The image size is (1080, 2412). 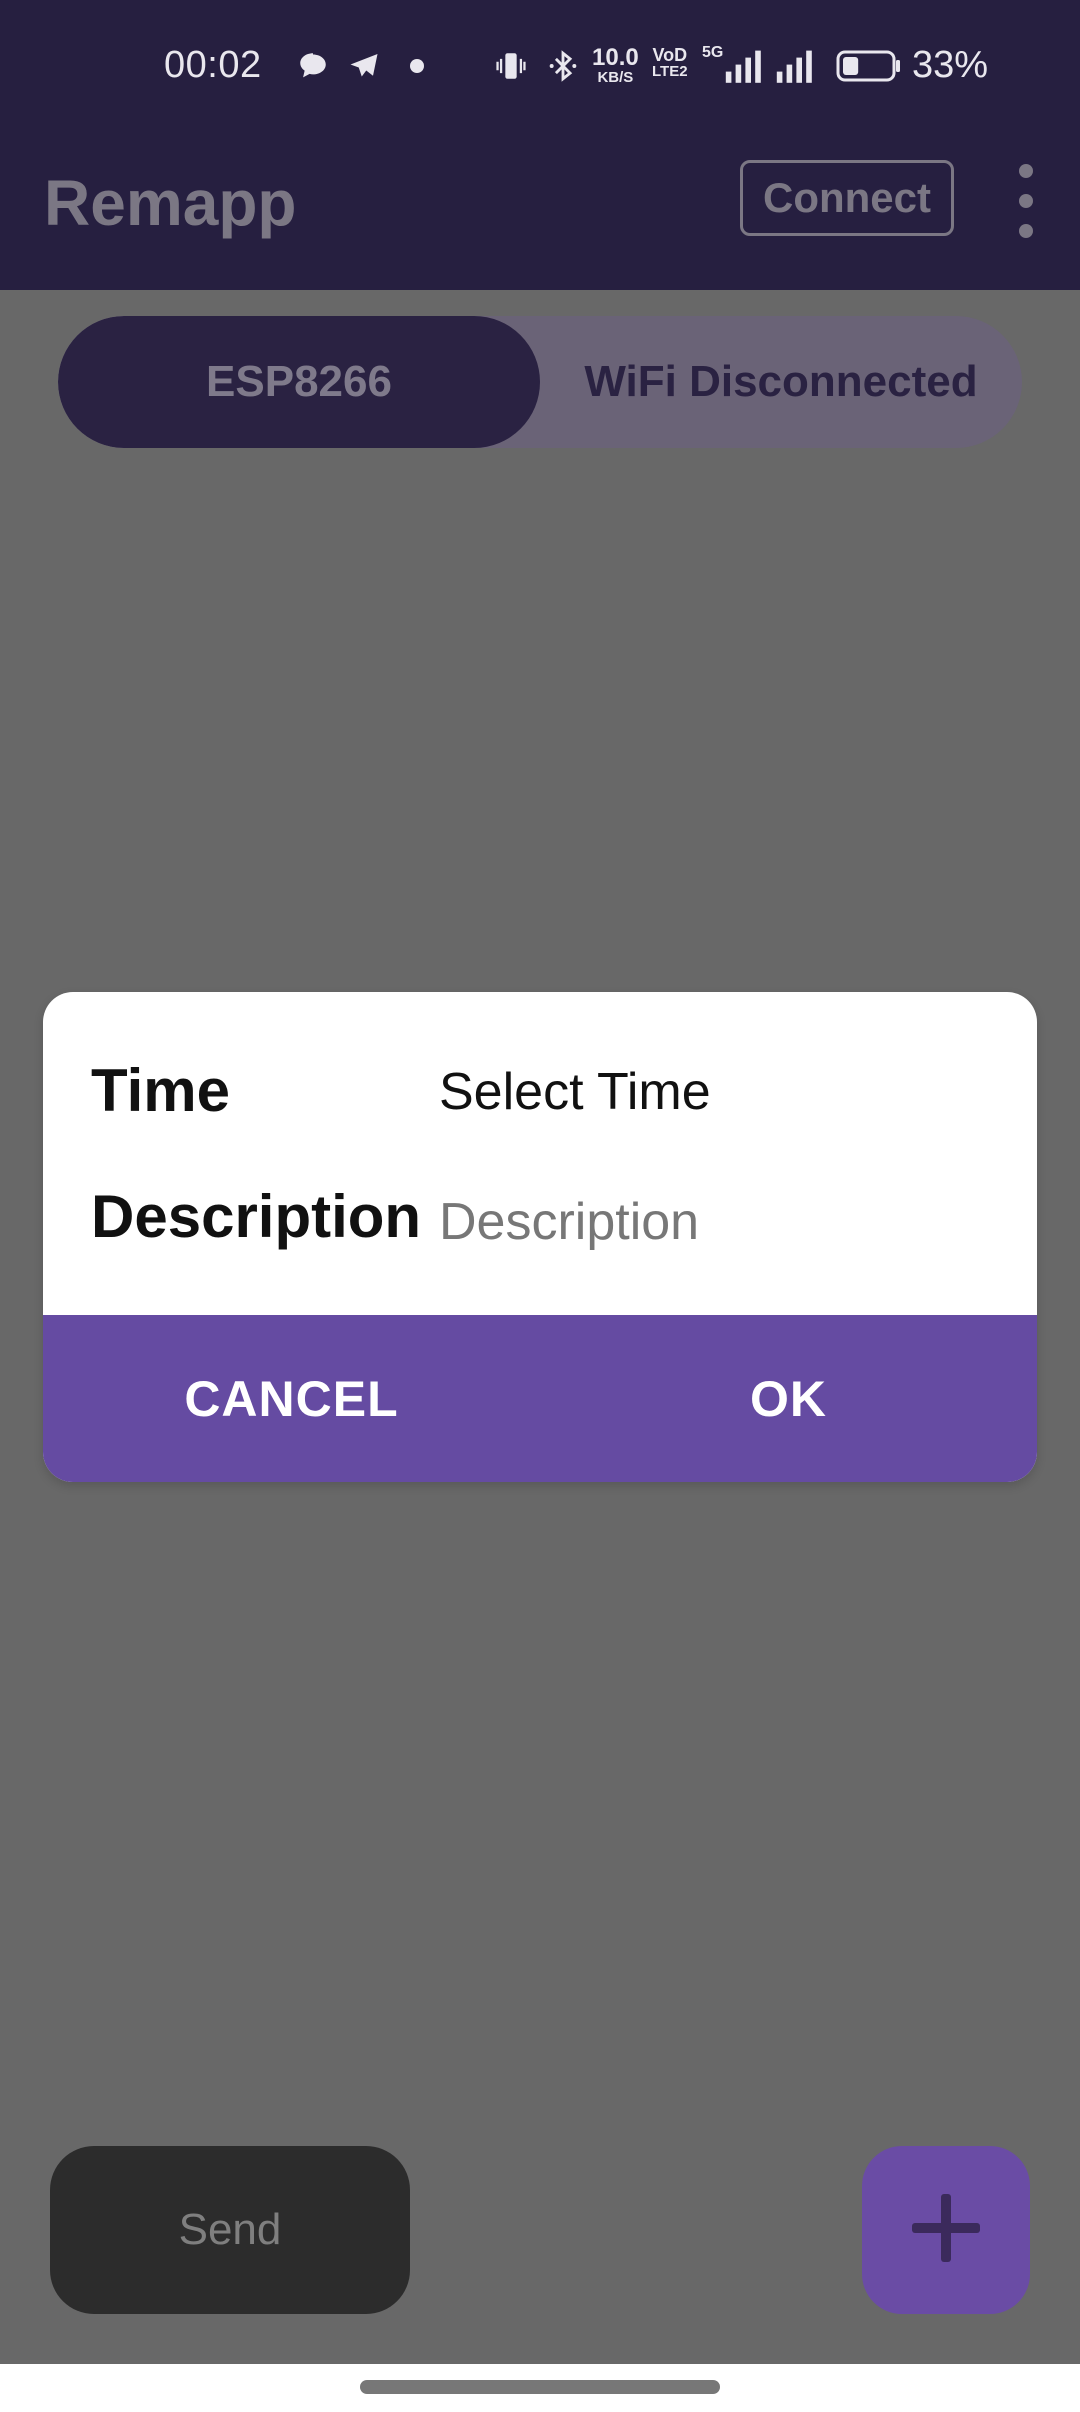 I want to click on app-title: Remapp, so click(x=170, y=203).